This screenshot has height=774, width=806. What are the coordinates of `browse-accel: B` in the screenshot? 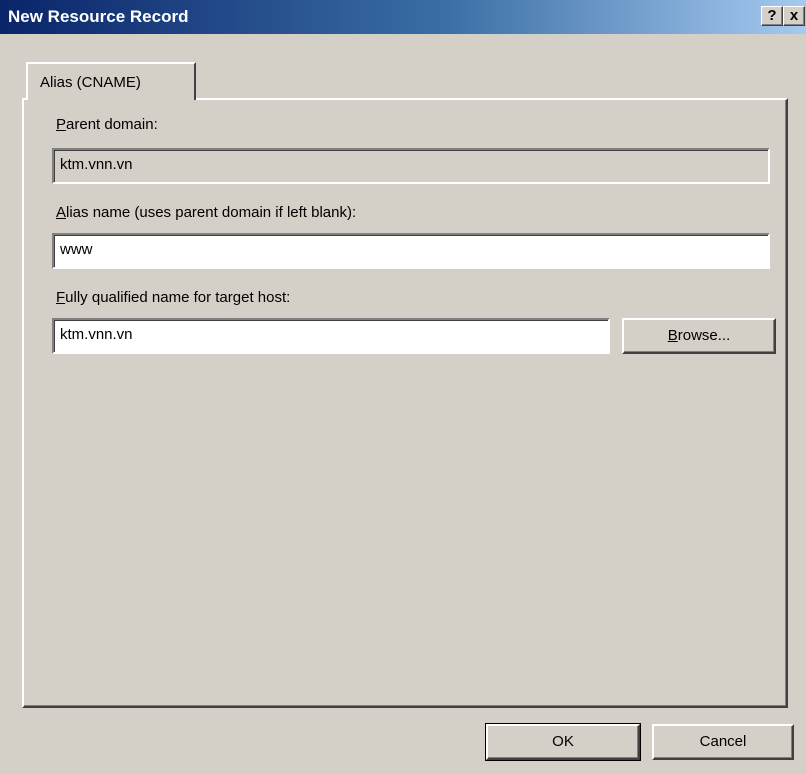 It's located at (672, 335).